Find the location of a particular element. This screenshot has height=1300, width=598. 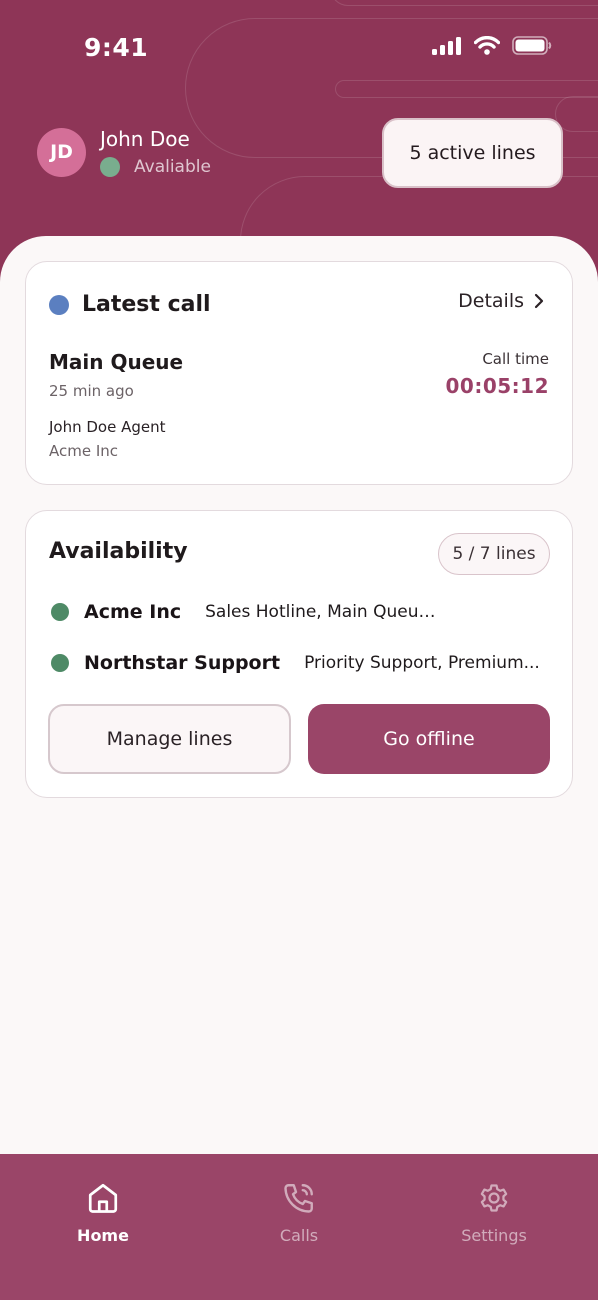

avatar: JD is located at coordinates (61, 152).